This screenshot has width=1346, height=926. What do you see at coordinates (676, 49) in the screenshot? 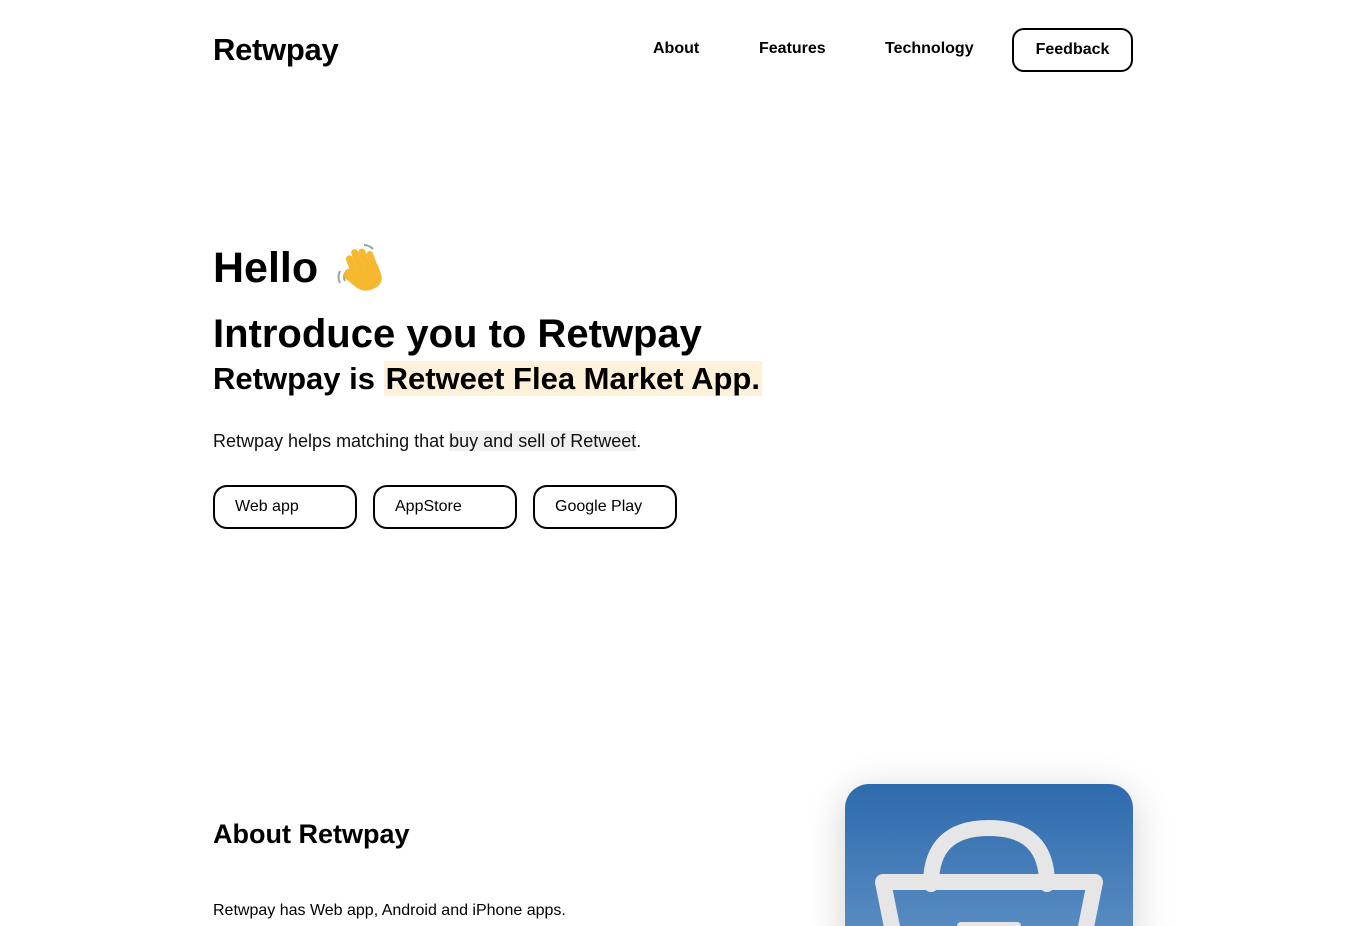
I see `nav-about-link: About` at bounding box center [676, 49].